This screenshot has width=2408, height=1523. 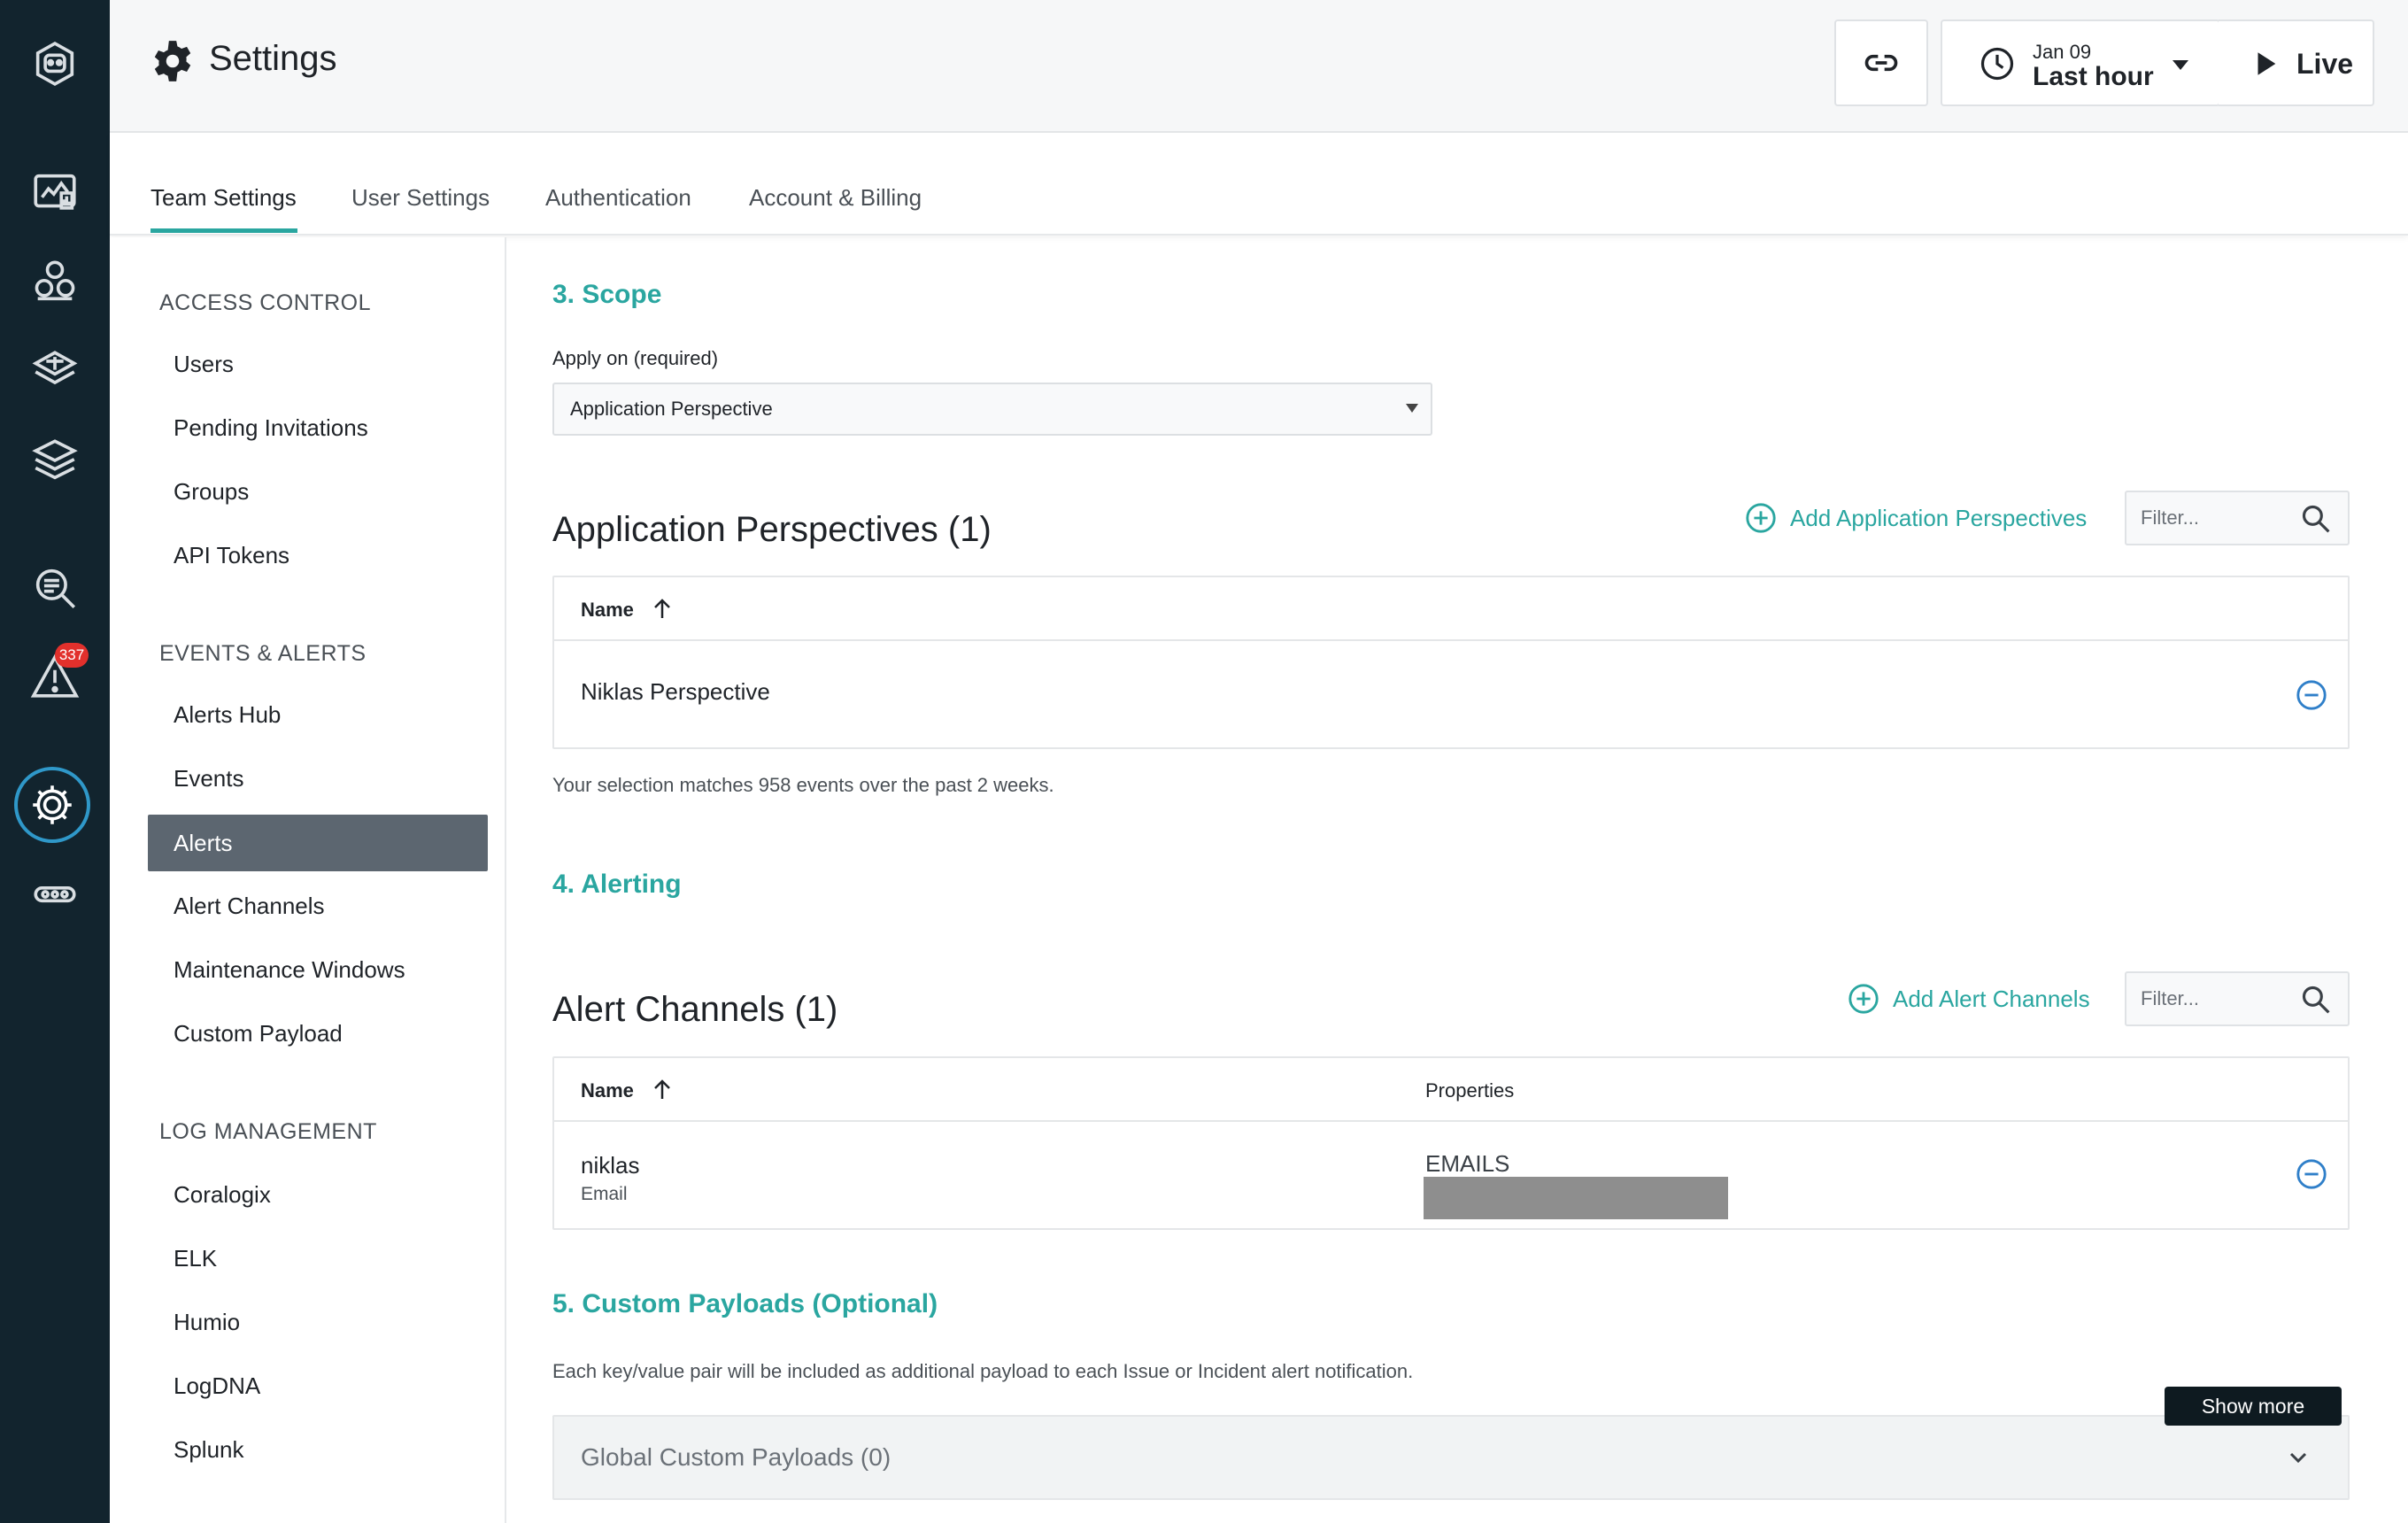 I want to click on select-caret-icon, so click(x=1412, y=408).